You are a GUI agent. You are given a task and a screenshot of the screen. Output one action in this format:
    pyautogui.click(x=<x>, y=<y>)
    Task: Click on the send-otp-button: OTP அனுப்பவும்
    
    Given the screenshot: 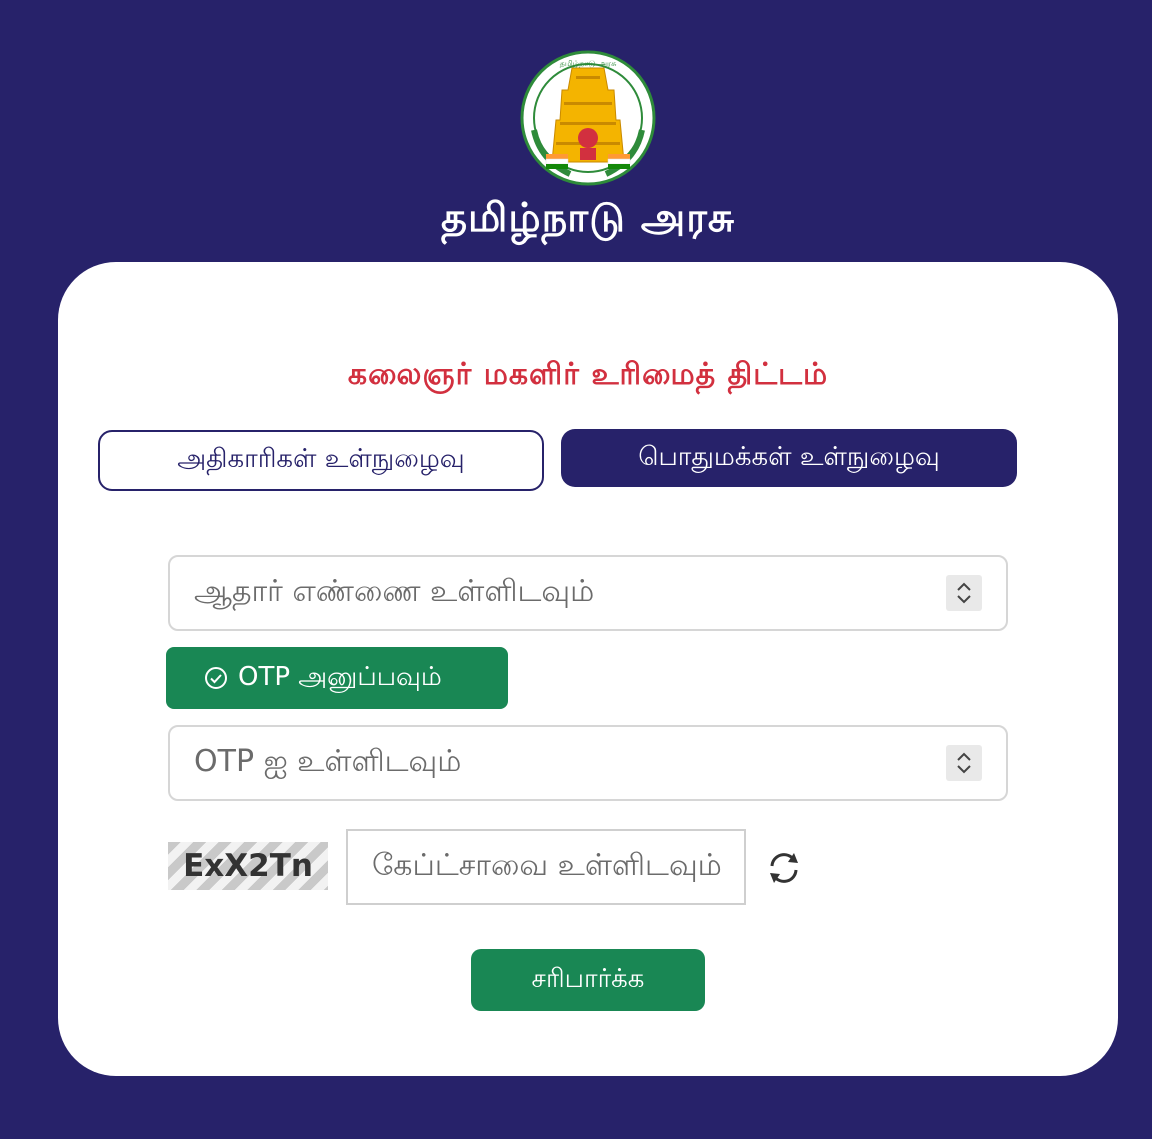 What is the action you would take?
    pyautogui.click(x=337, y=678)
    